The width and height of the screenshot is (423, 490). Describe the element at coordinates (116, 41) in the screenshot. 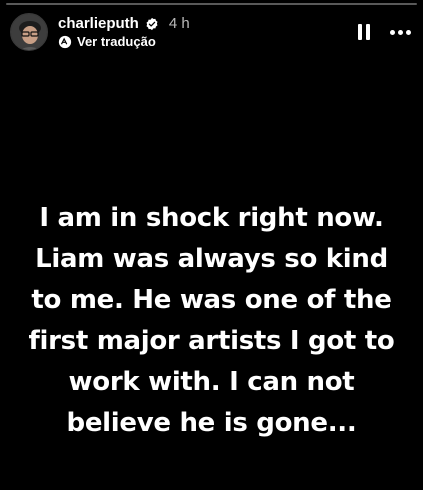

I see `translate-link: Ver tradução` at that location.